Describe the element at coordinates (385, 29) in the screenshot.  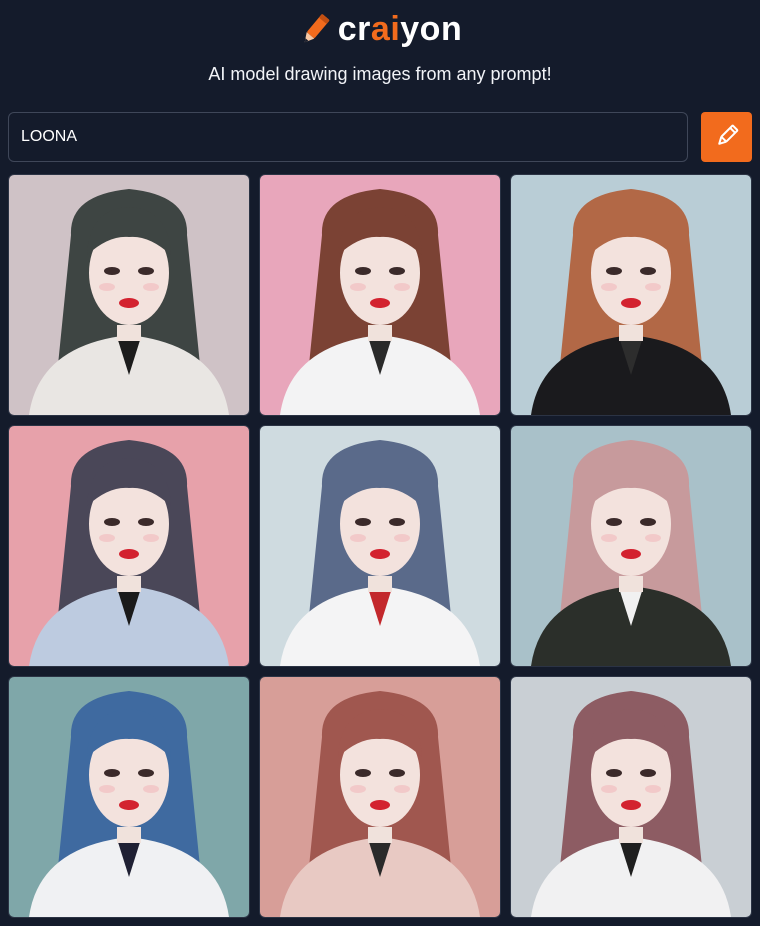
I see `brand-name-accent: ai` at that location.